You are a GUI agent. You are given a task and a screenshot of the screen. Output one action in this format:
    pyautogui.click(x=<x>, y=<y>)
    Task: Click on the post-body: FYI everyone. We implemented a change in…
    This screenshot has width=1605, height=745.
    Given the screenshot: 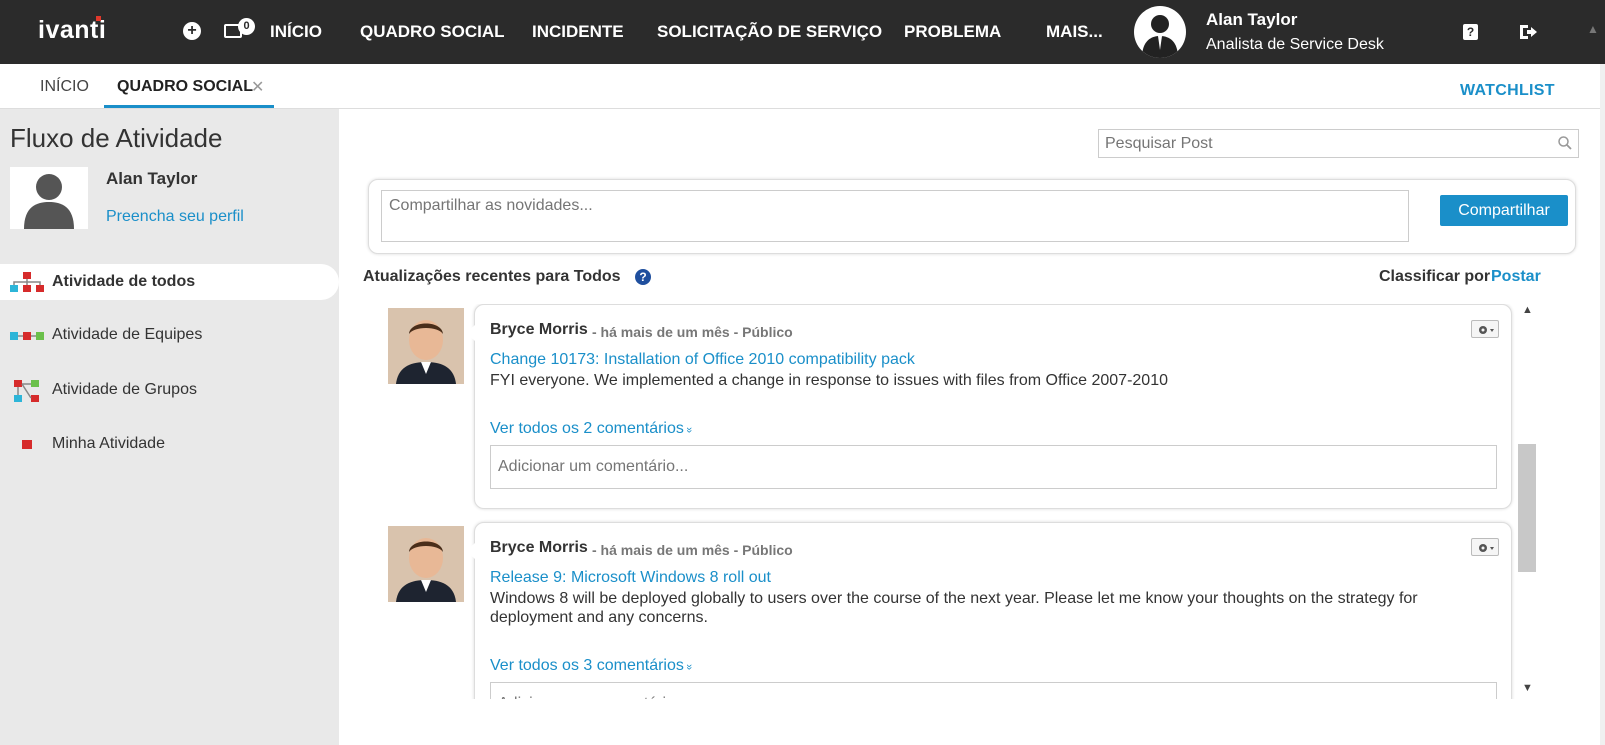 What is the action you would take?
    pyautogui.click(x=829, y=380)
    